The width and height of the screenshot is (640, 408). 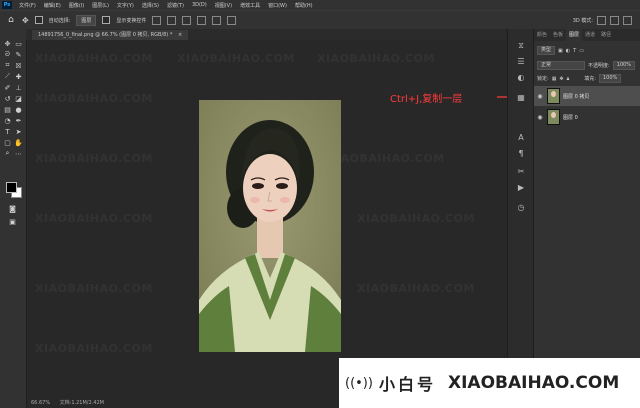 What do you see at coordinates (18, 153) in the screenshot?
I see `more-tools-icon: ⋯` at bounding box center [18, 153].